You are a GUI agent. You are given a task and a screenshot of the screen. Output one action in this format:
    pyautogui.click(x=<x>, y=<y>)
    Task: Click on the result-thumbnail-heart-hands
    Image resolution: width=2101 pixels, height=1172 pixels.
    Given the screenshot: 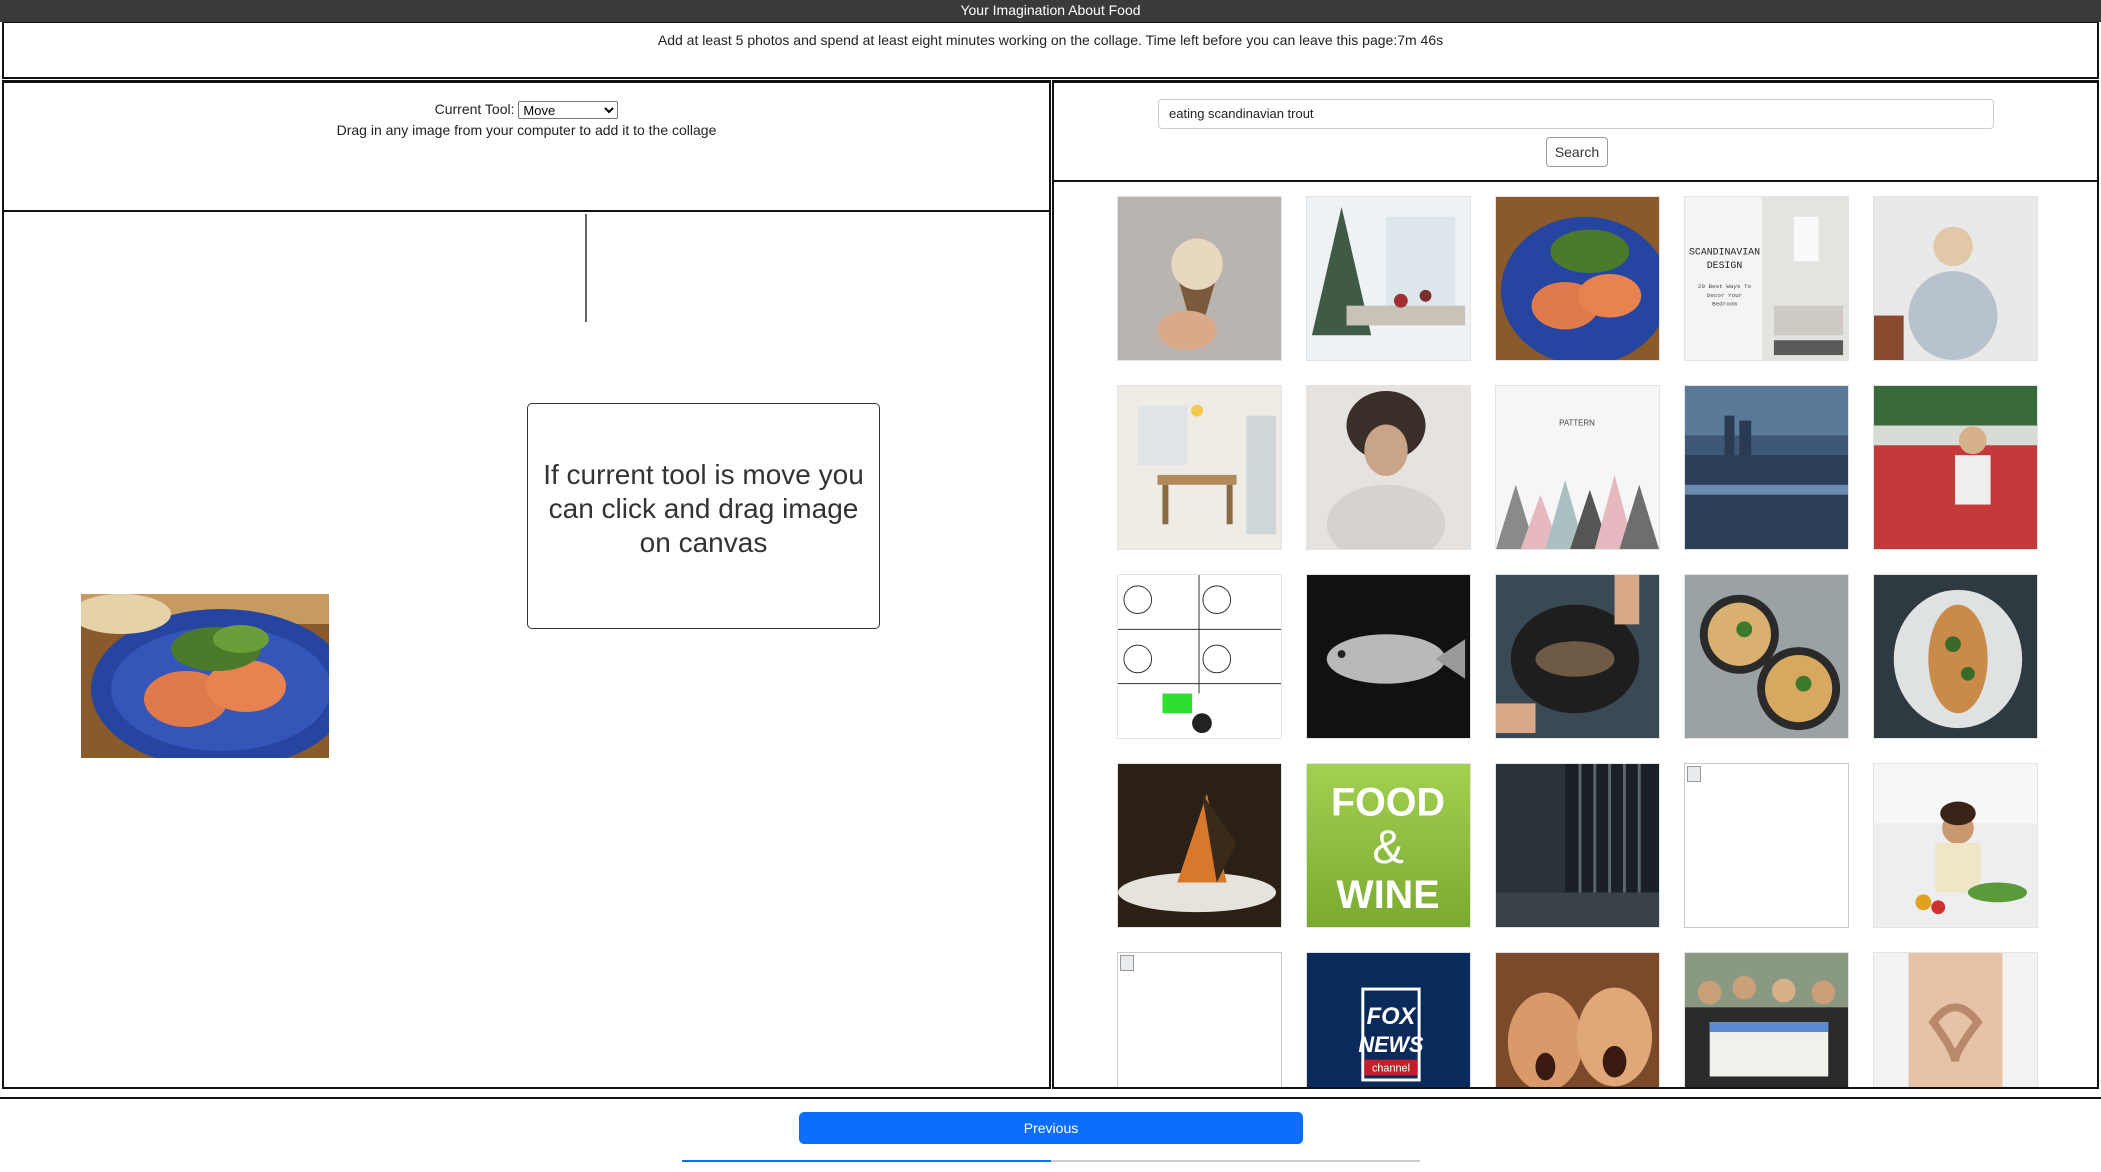 What is the action you would take?
    pyautogui.click(x=1955, y=1019)
    